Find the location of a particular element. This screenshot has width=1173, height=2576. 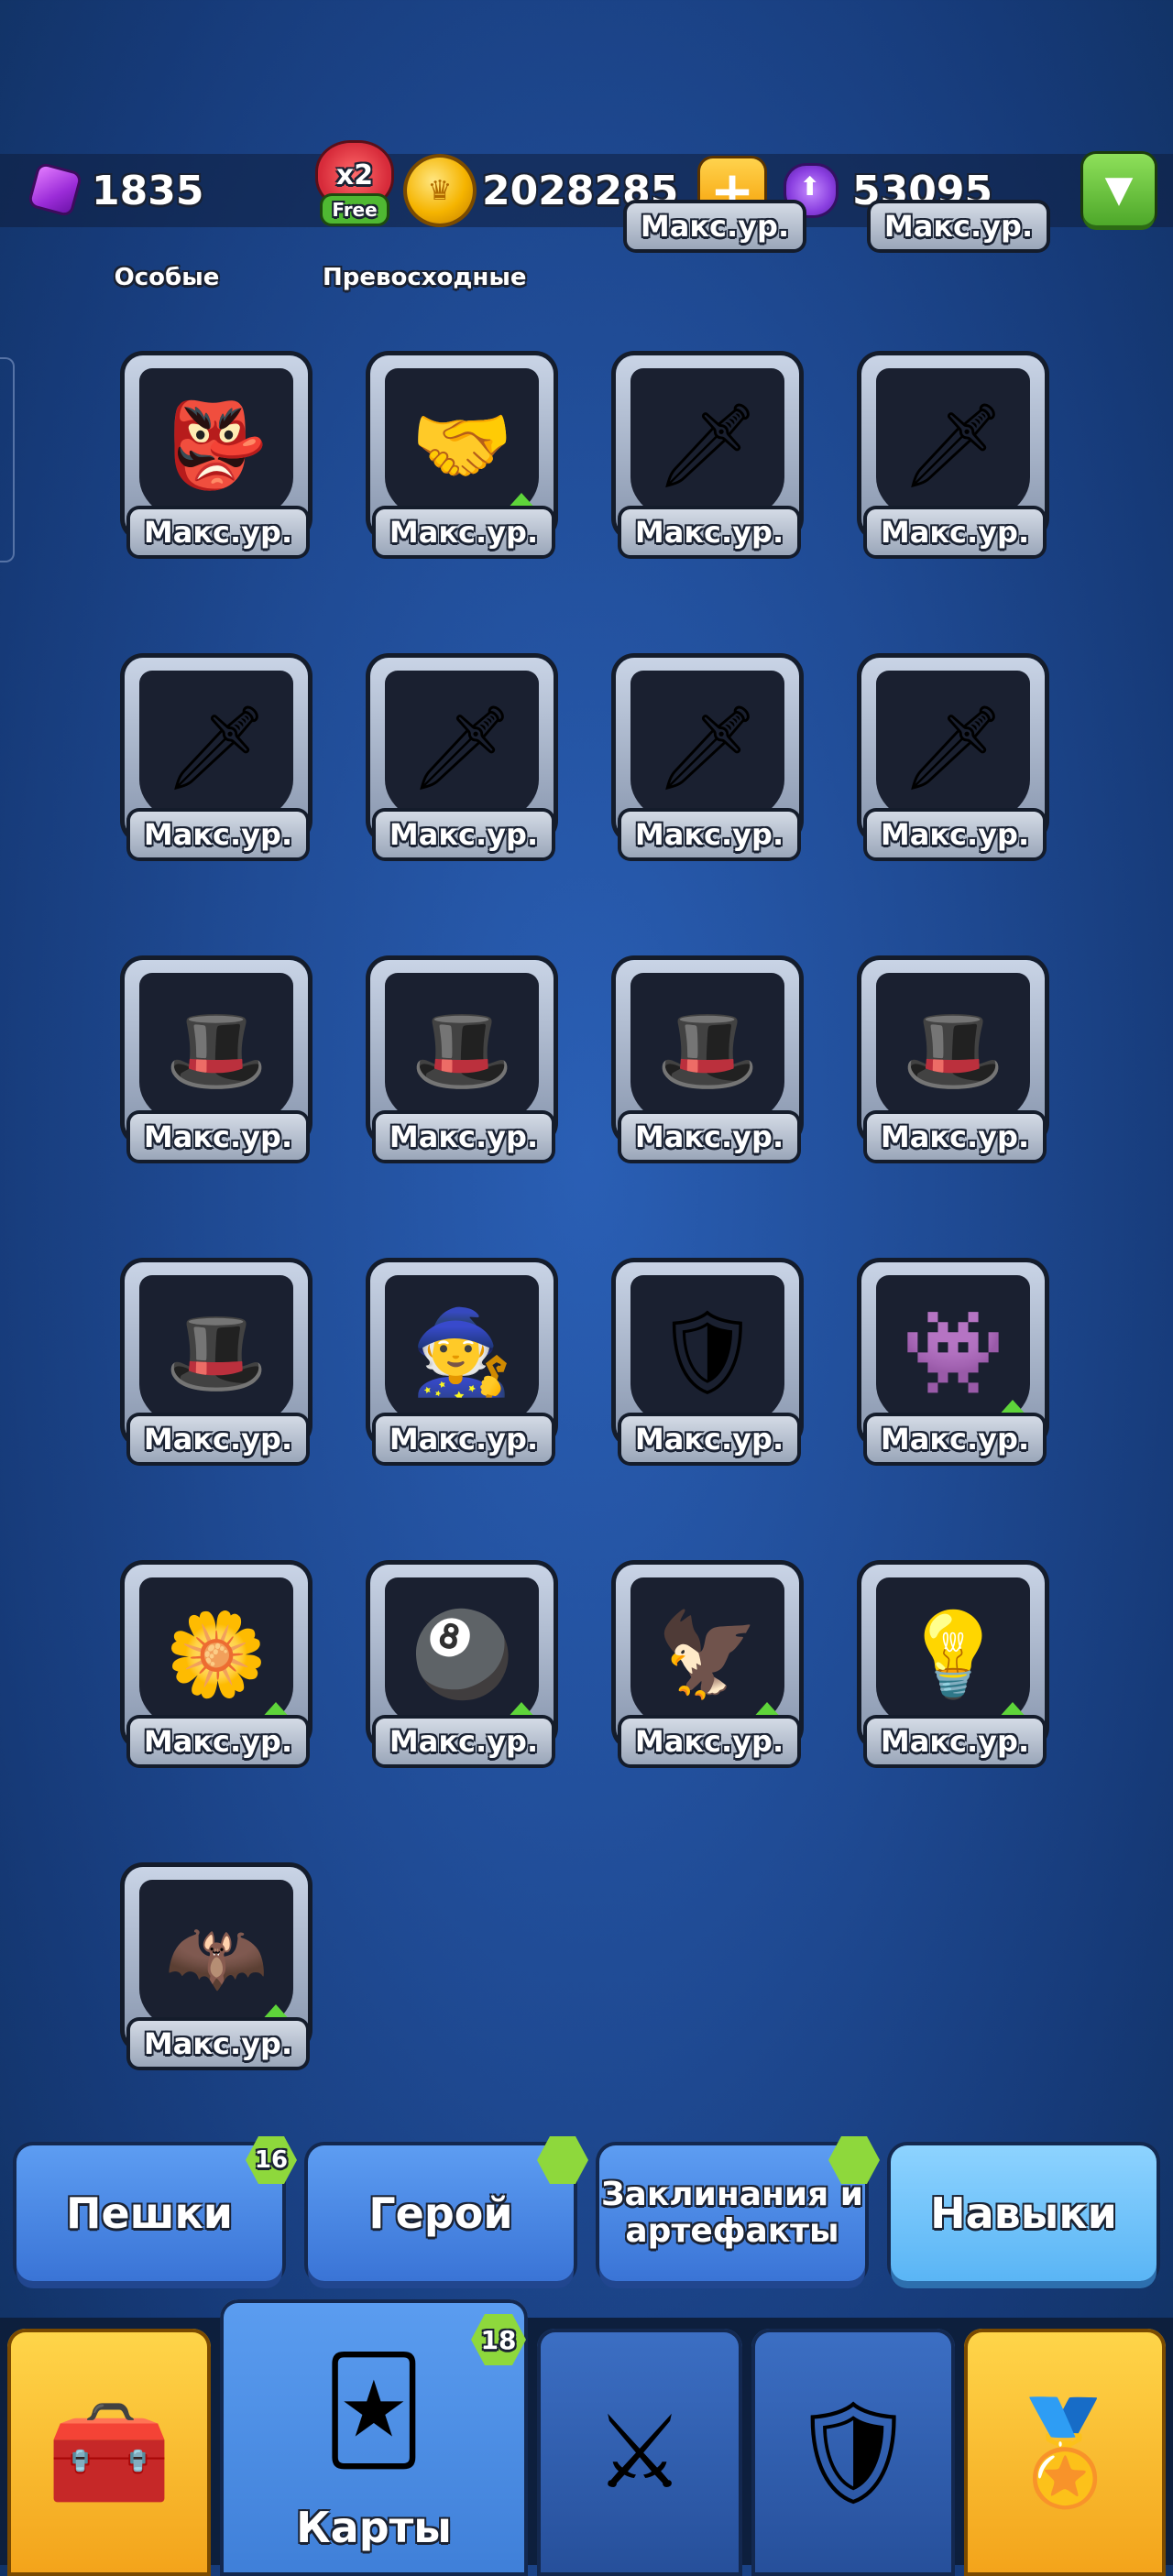

crown-coin-icon: ♛ is located at coordinates (440, 191).